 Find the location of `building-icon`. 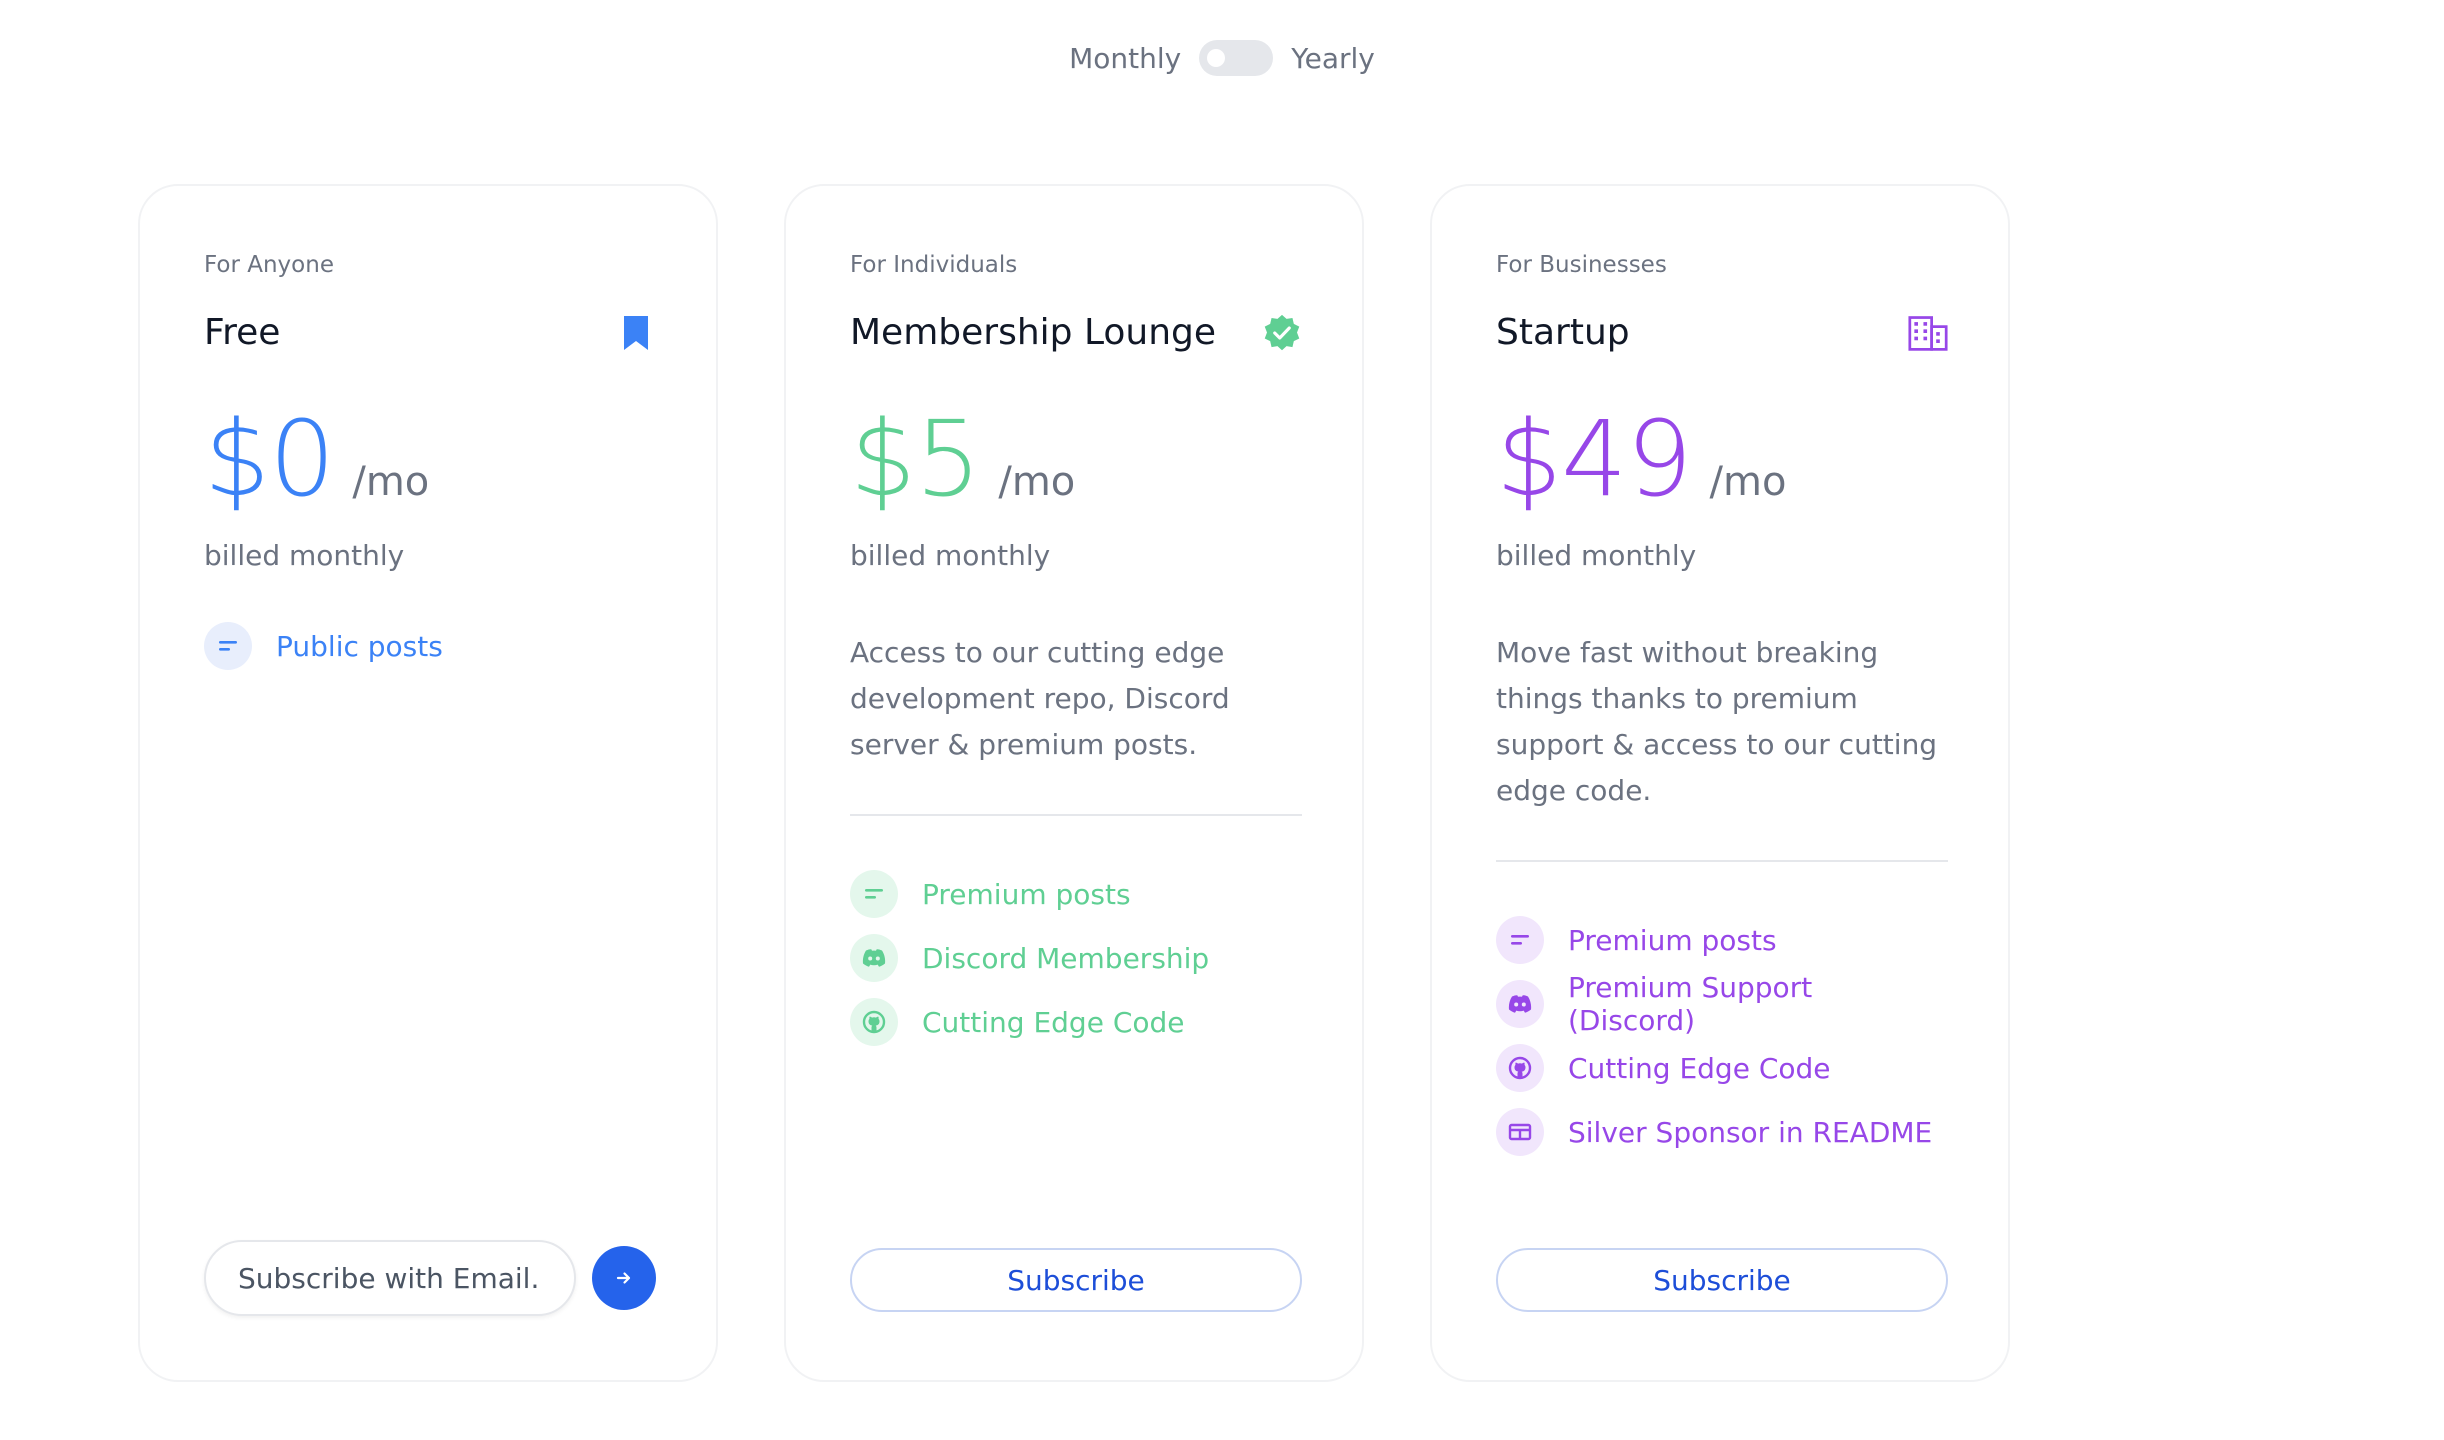

building-icon is located at coordinates (1928, 333).